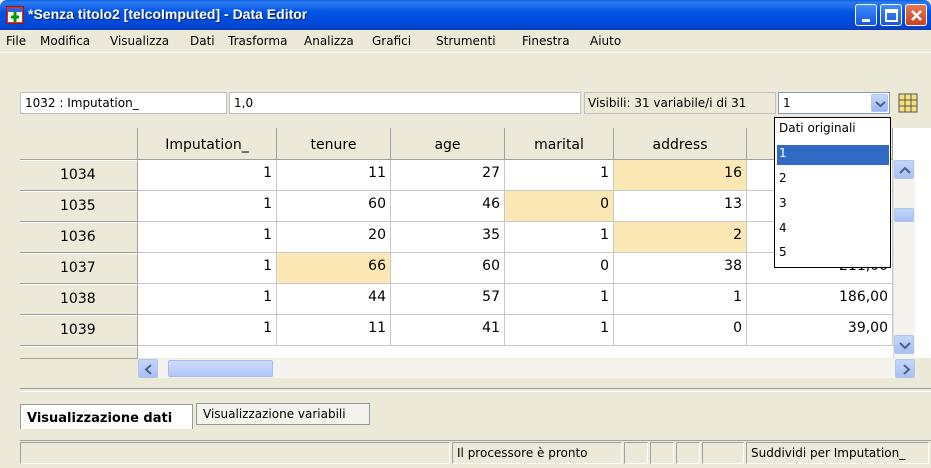  Describe the element at coordinates (79, 330) in the screenshot. I see `row-header: 1039` at that location.